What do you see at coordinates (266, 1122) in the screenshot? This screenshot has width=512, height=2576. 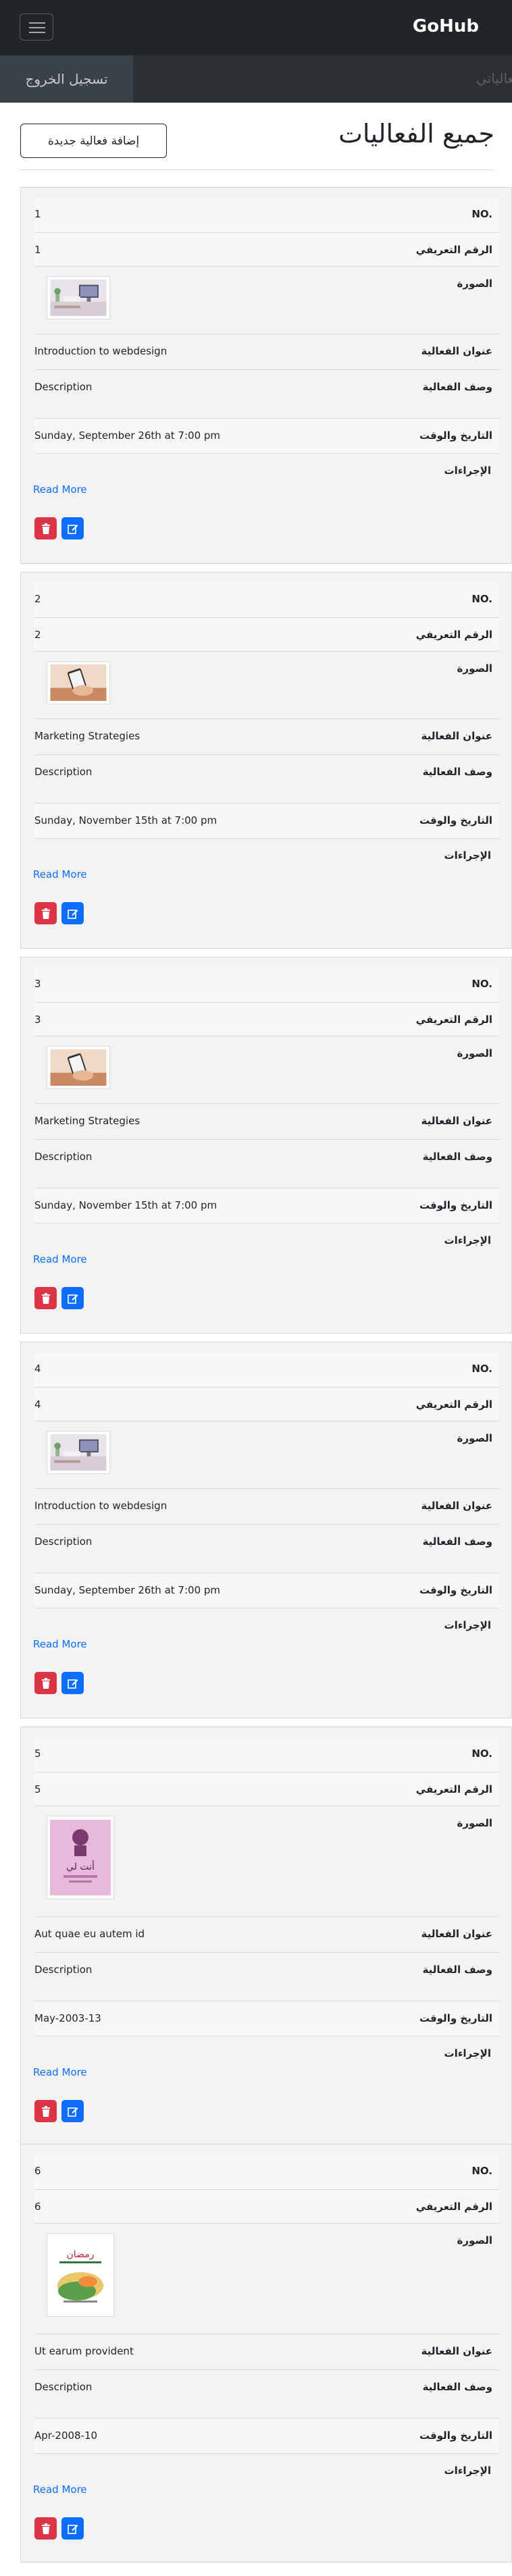 I see `event-row-title: عنوان الفعالية Marketing Strategies` at bounding box center [266, 1122].